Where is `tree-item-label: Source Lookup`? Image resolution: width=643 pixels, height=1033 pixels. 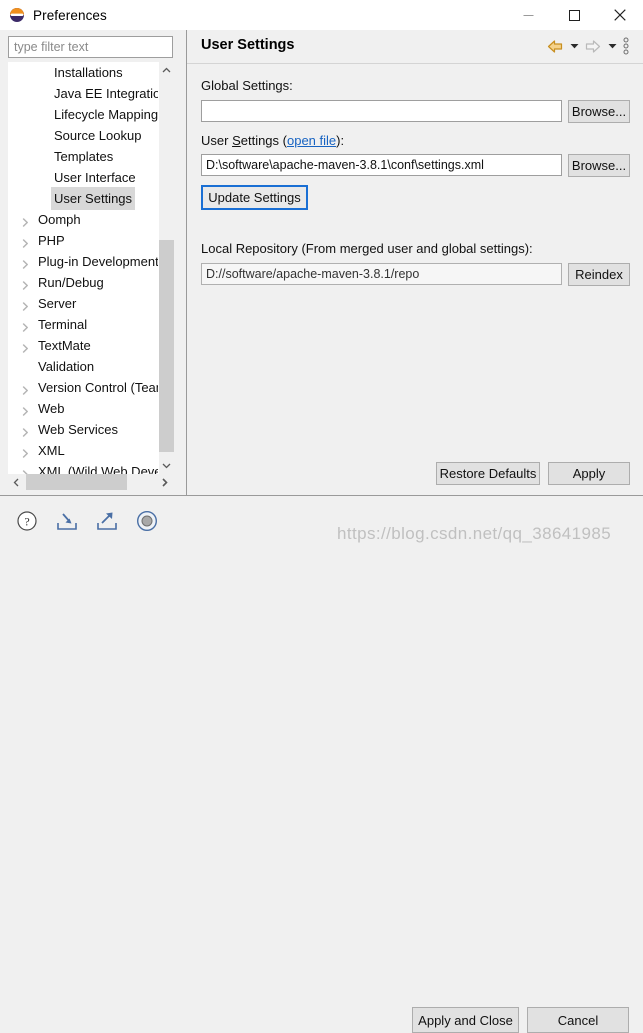
tree-item-label: Source Lookup is located at coordinates (98, 135).